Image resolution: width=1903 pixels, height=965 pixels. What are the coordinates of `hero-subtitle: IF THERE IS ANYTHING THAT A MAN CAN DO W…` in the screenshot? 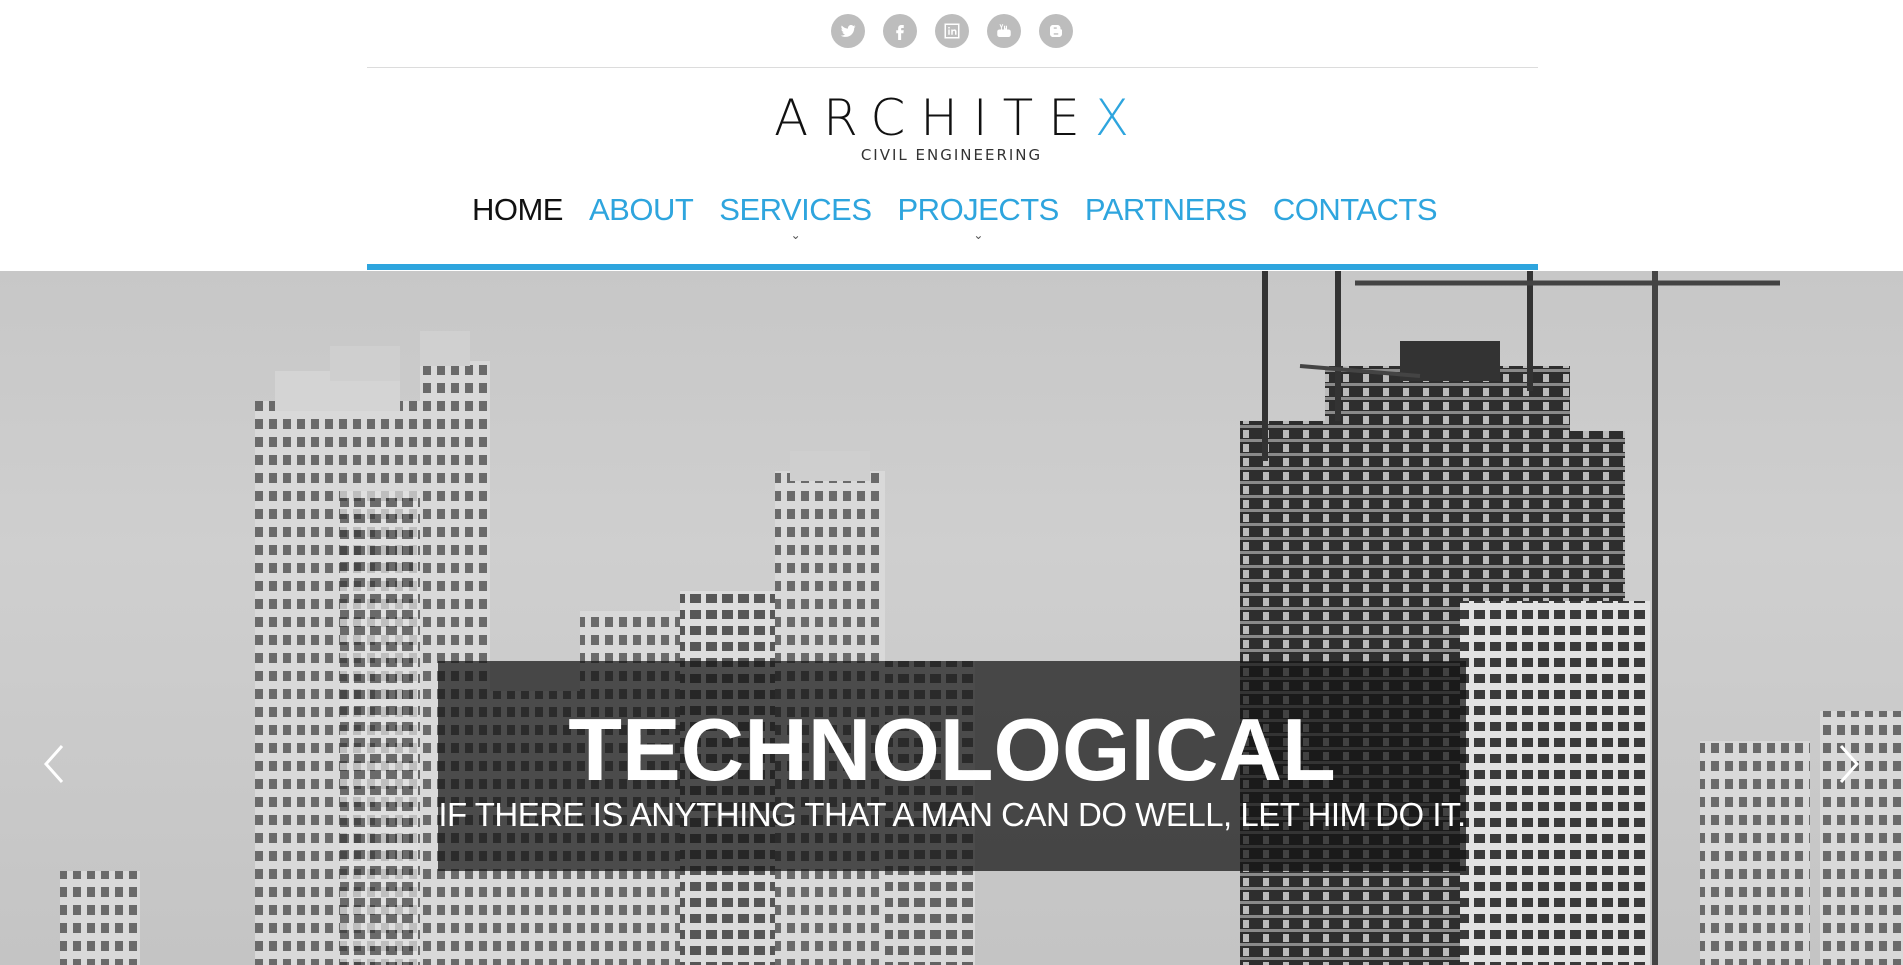 It's located at (952, 814).